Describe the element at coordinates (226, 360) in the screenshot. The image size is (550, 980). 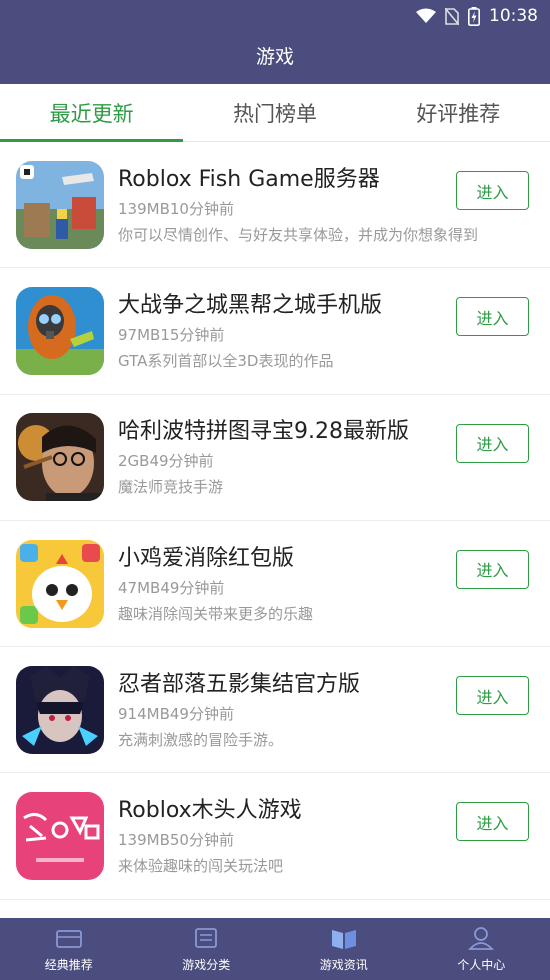
I see `game-description: GTA系列首部以全3D表现的作品` at that location.